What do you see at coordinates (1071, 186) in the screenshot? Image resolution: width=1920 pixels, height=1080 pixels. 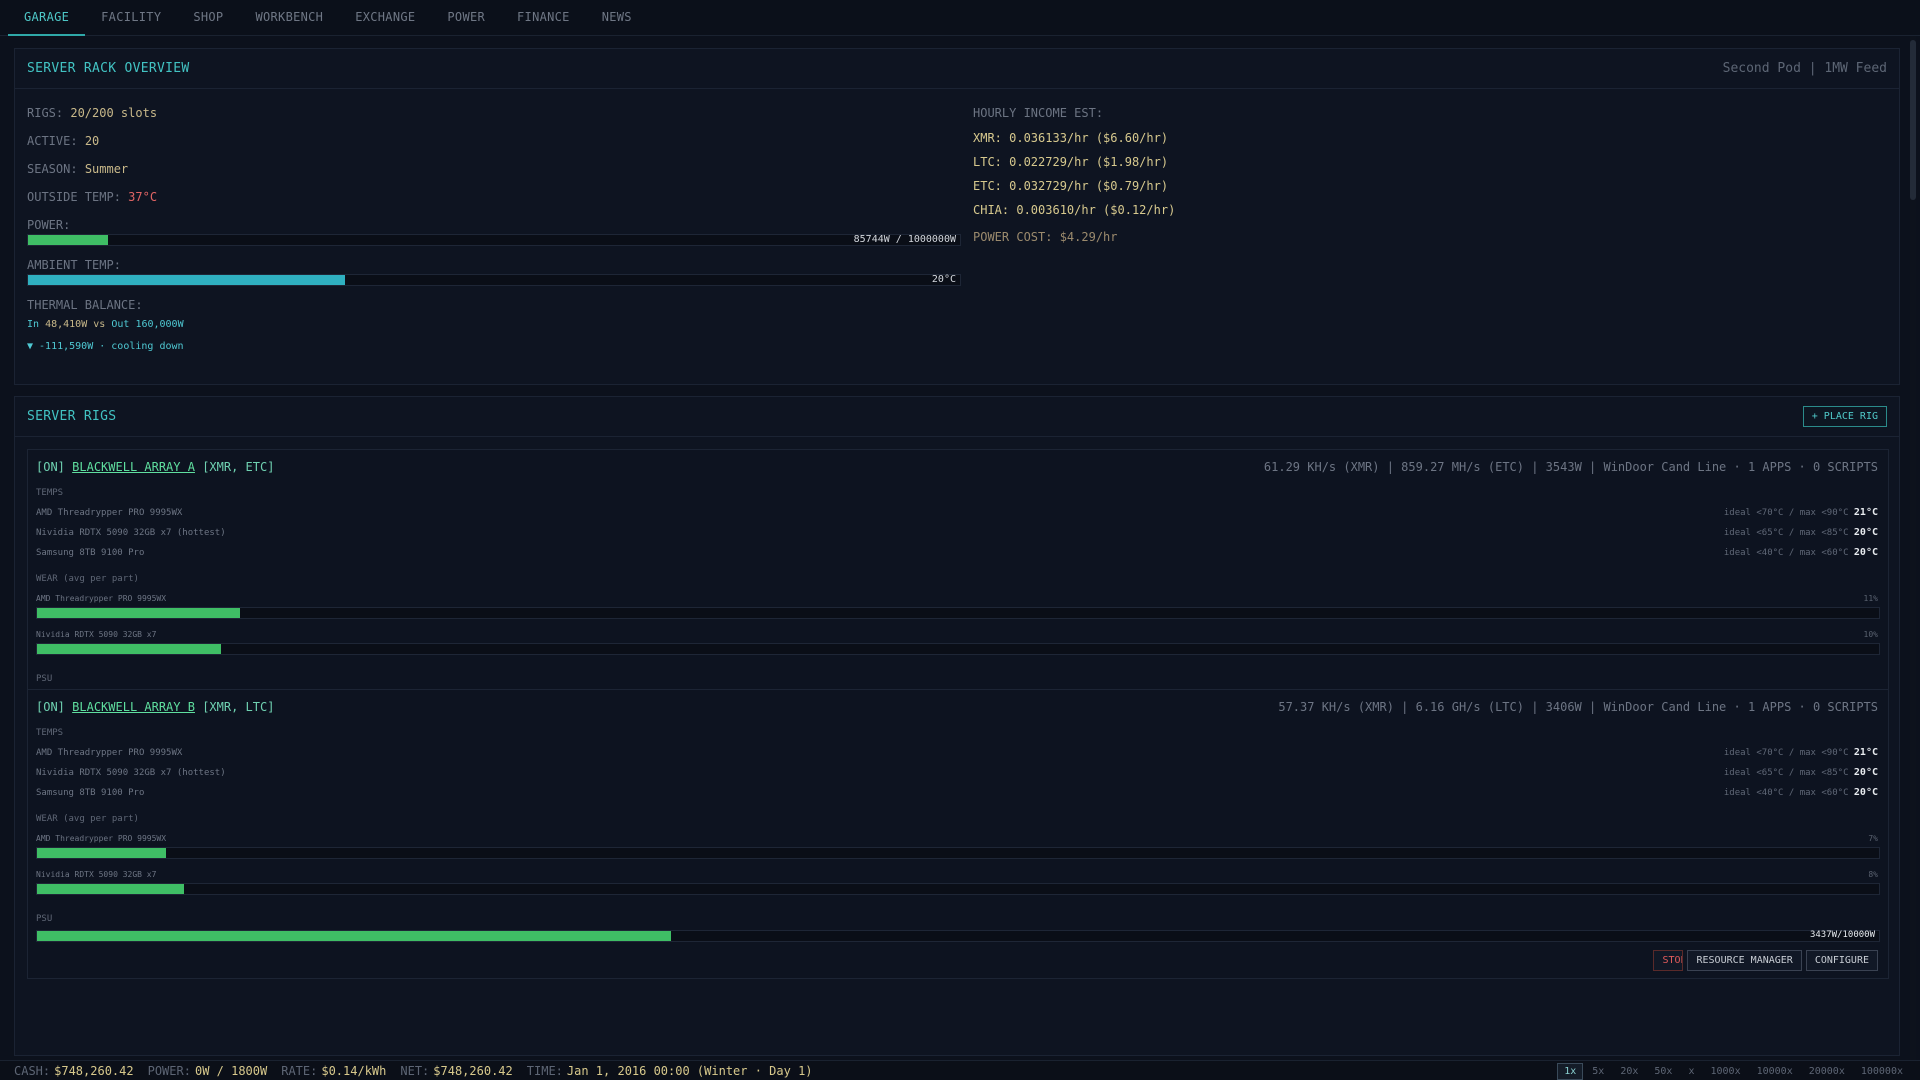 I see `income-etc: ETC: 0.032729/hr ($0.79/hr)` at bounding box center [1071, 186].